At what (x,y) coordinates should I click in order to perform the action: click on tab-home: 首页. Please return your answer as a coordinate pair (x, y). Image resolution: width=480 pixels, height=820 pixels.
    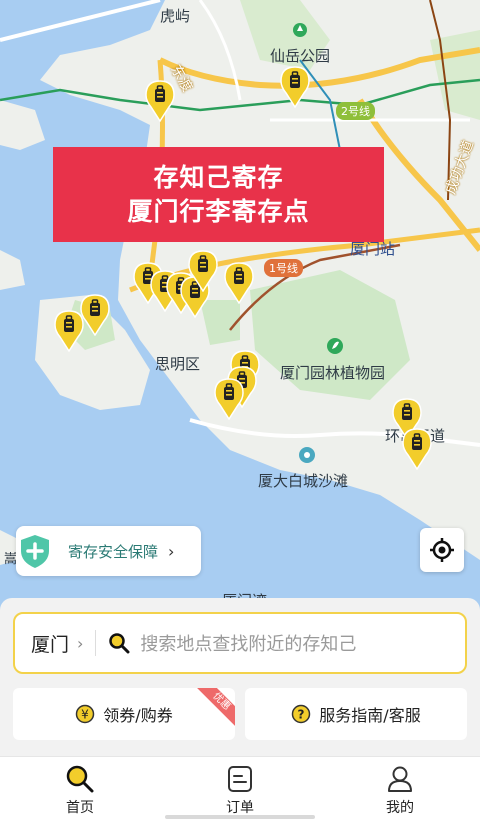
    Looking at the image, I should click on (80, 788).